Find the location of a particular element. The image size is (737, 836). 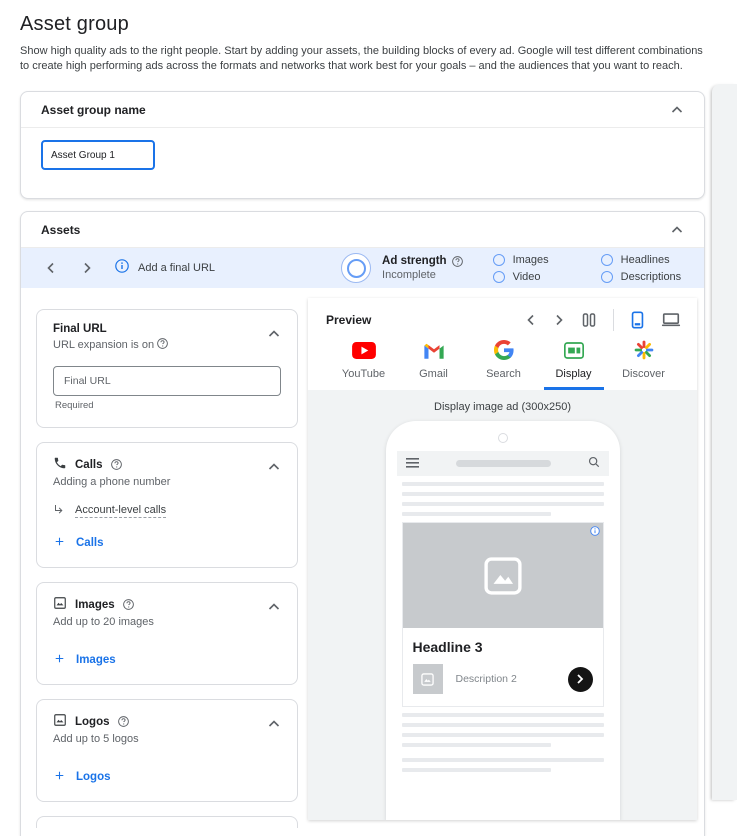

images-card: Images Add up to 20 images Images is located at coordinates (167, 633).